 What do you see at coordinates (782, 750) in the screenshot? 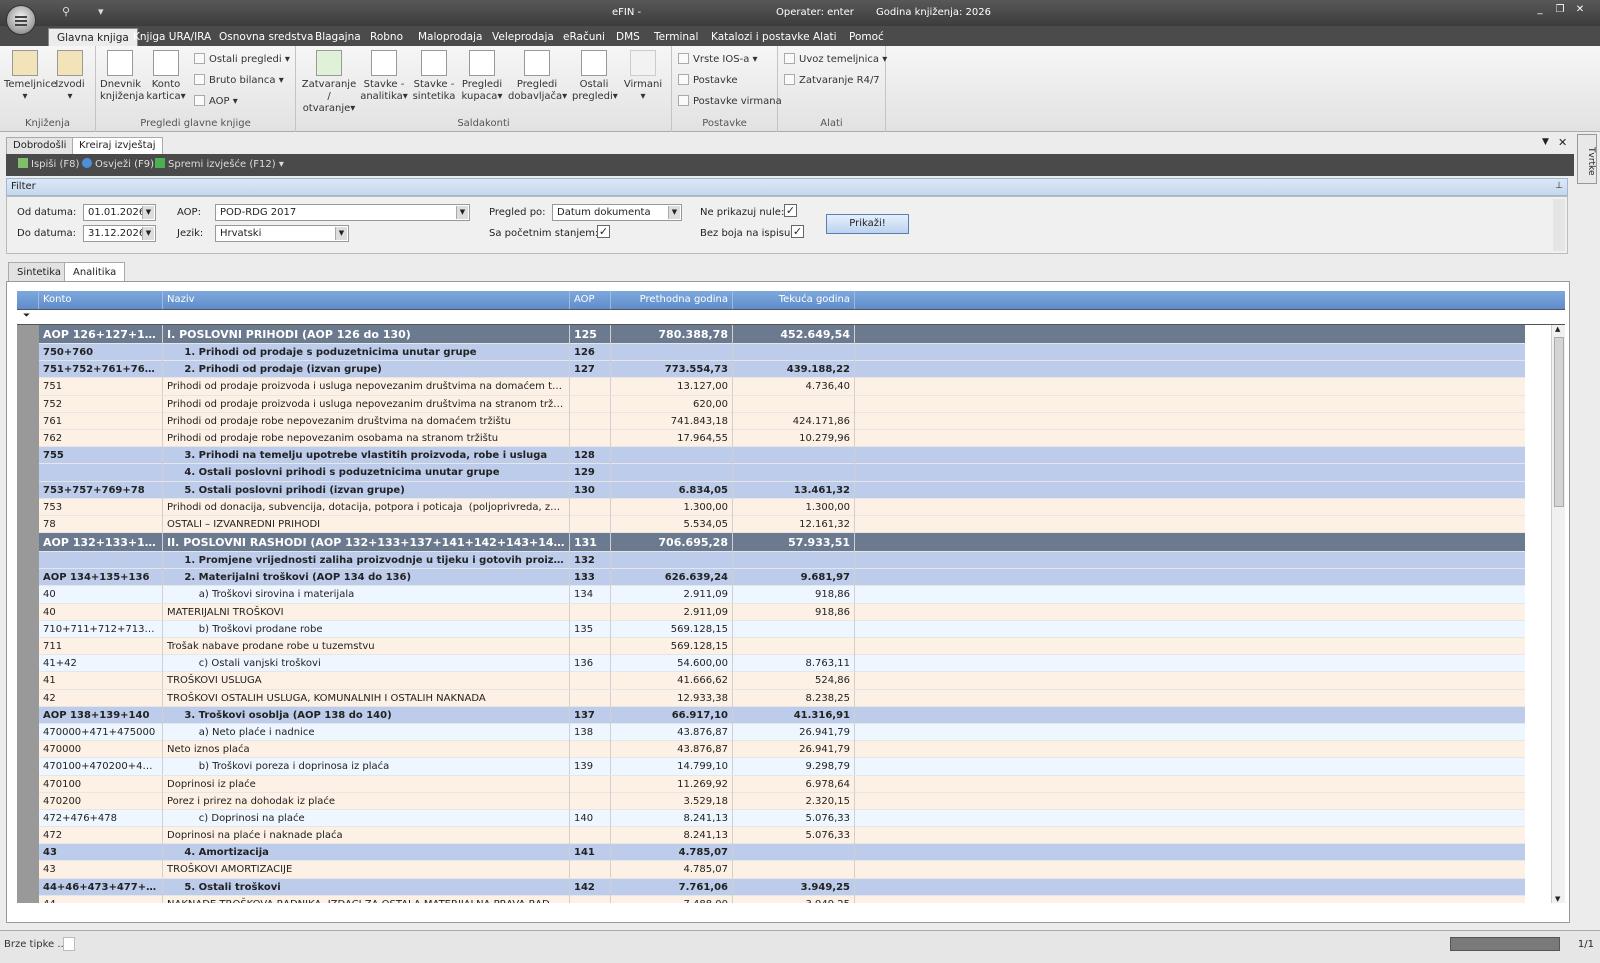
I see `table-row: 470000 Neto iznos plaća 43.876,87 26.941,79` at bounding box center [782, 750].